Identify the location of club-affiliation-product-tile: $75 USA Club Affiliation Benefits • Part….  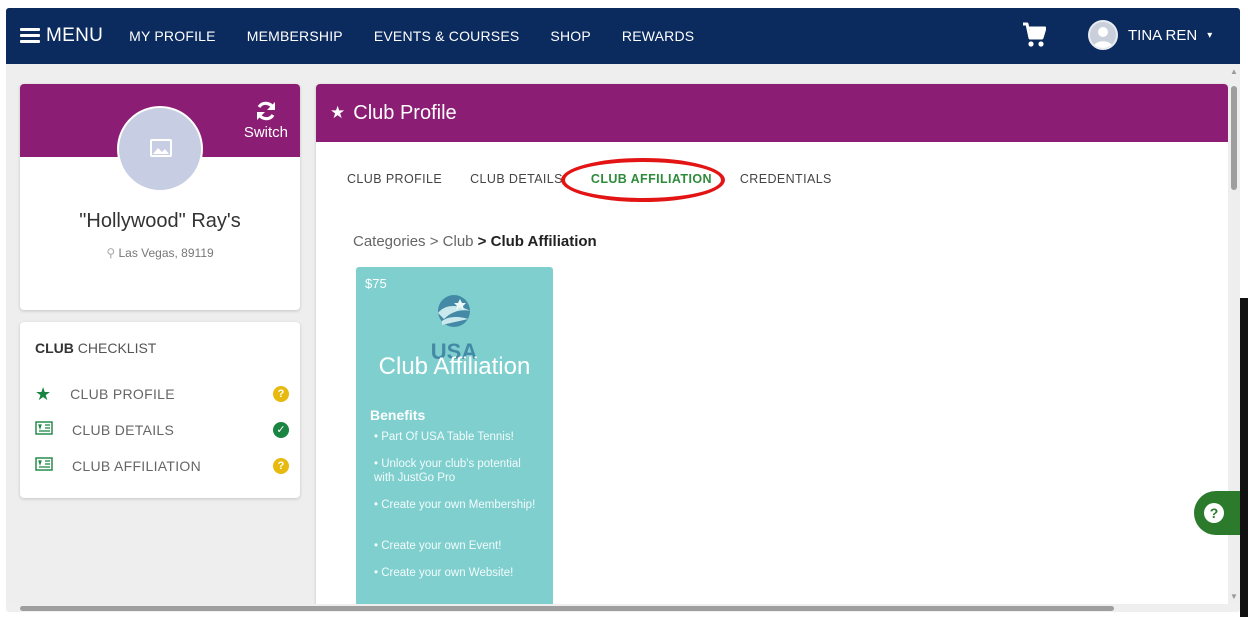
(454, 439).